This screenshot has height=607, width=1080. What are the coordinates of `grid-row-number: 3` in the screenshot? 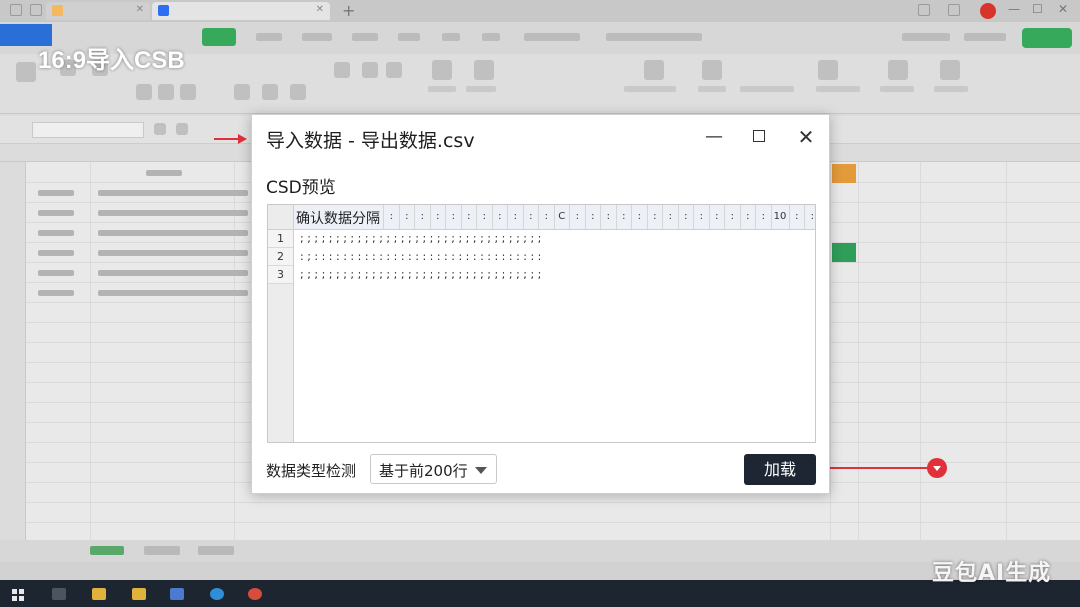 It's located at (280, 275).